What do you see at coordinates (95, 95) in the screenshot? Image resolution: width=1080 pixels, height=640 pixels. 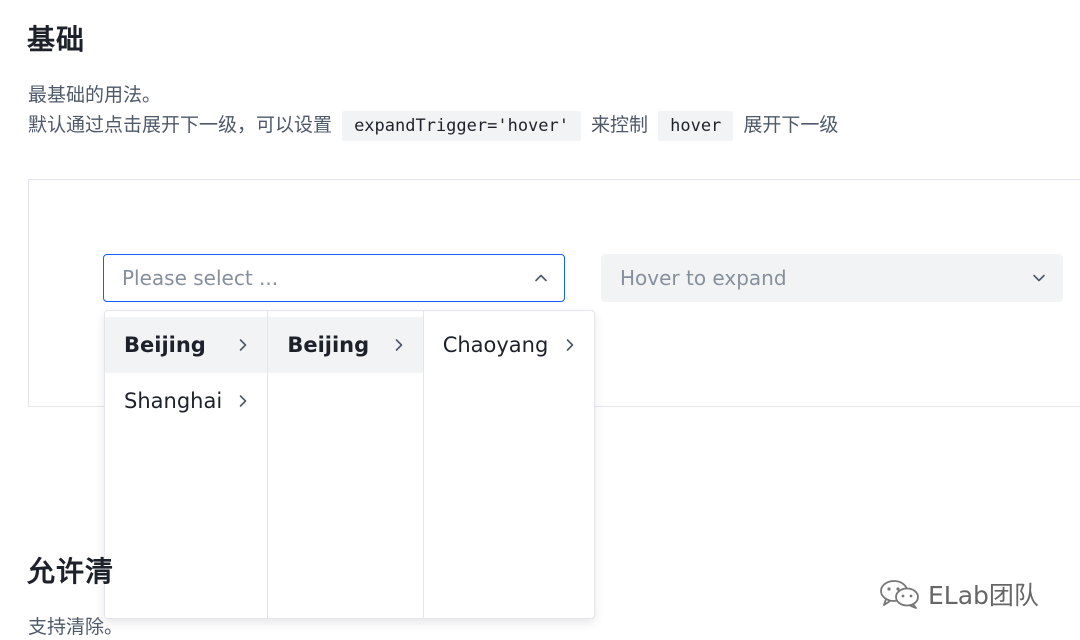 I see `section-description-line1: 最基础的用法。` at bounding box center [95, 95].